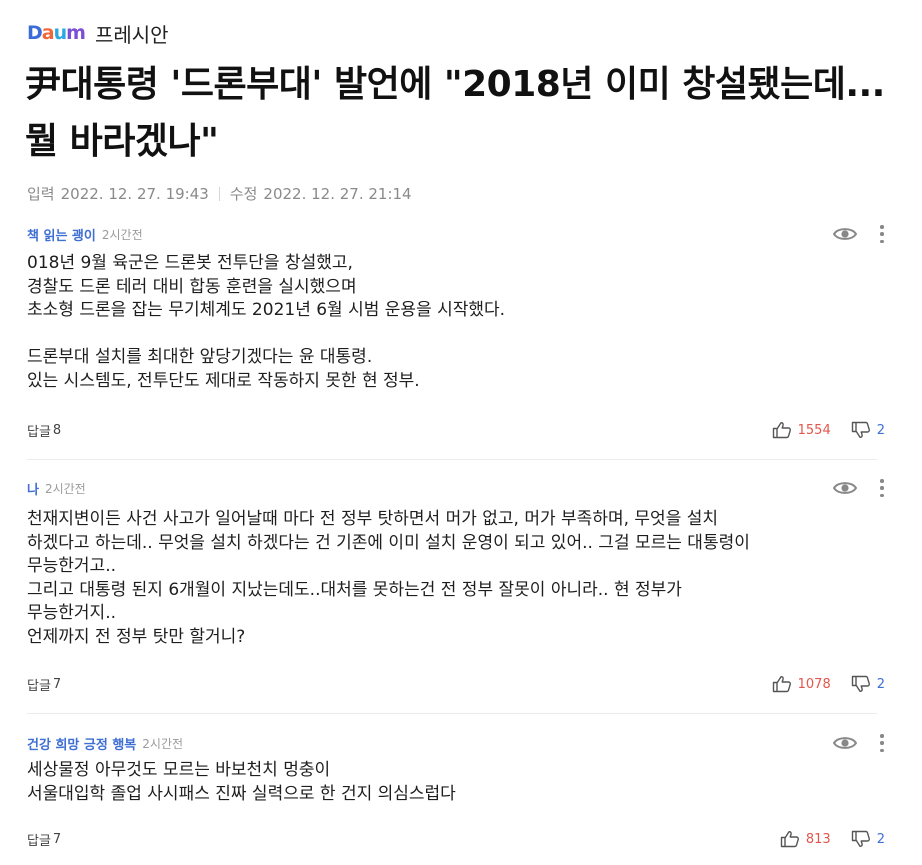 Image resolution: width=922 pixels, height=865 pixels. Describe the element at coordinates (132, 33) in the screenshot. I see `publisher-name: 프레시안` at that location.